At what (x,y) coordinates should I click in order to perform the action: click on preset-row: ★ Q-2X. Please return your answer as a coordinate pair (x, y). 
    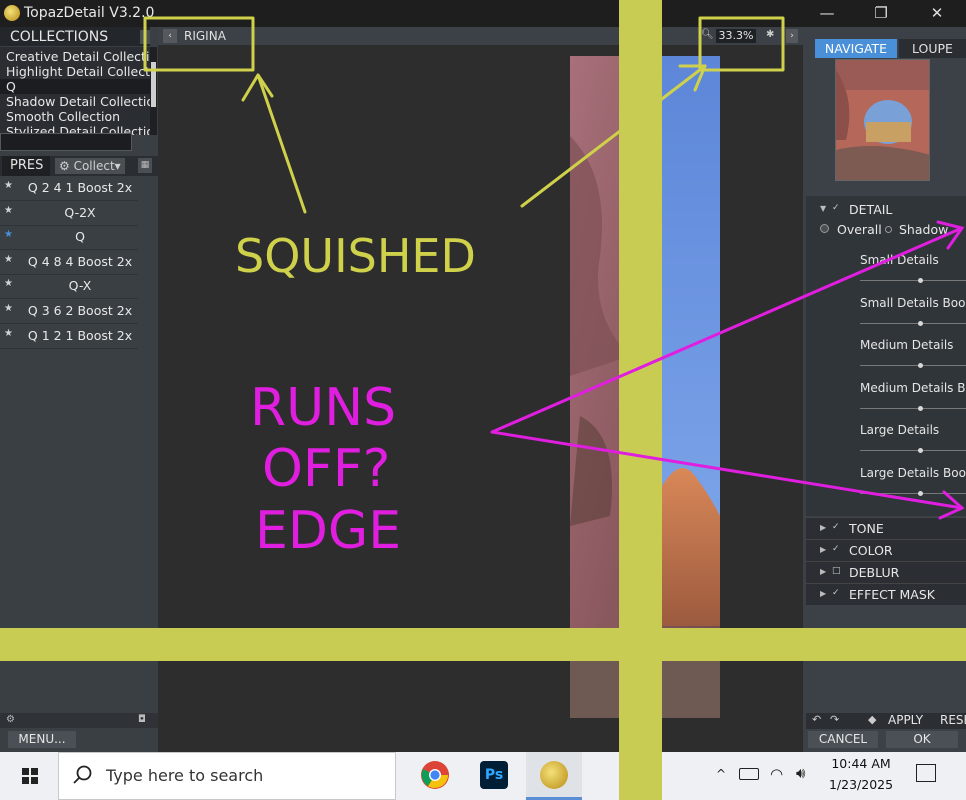
    Looking at the image, I should click on (69, 213).